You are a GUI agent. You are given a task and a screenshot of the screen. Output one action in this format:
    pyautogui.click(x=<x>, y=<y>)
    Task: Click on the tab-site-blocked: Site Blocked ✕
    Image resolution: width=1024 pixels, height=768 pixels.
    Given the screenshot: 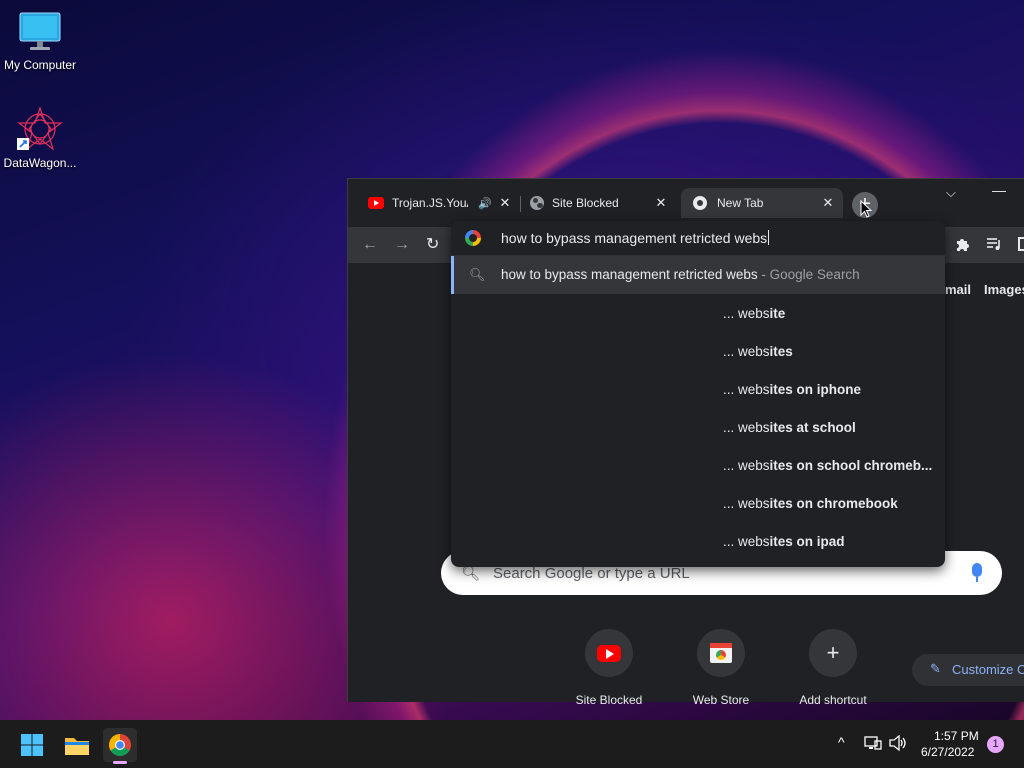 What is the action you would take?
    pyautogui.click(x=600, y=203)
    